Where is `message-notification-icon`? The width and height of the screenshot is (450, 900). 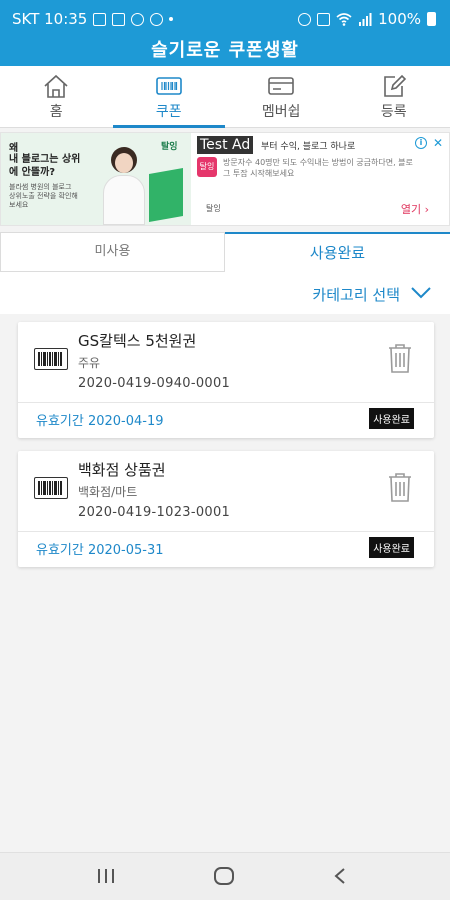 message-notification-icon is located at coordinates (119, 19).